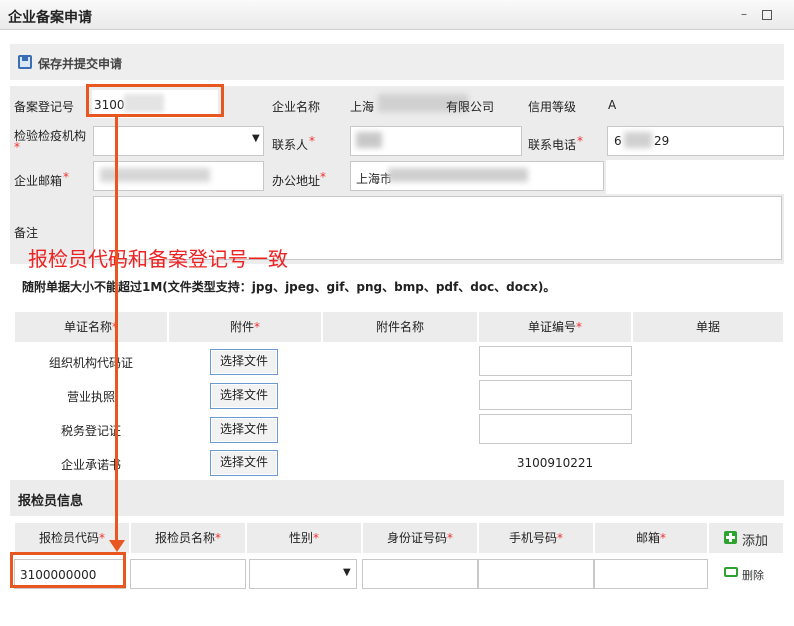 The image size is (794, 626). Describe the element at coordinates (651, 574) in the screenshot. I see `email-input-inspector` at that location.